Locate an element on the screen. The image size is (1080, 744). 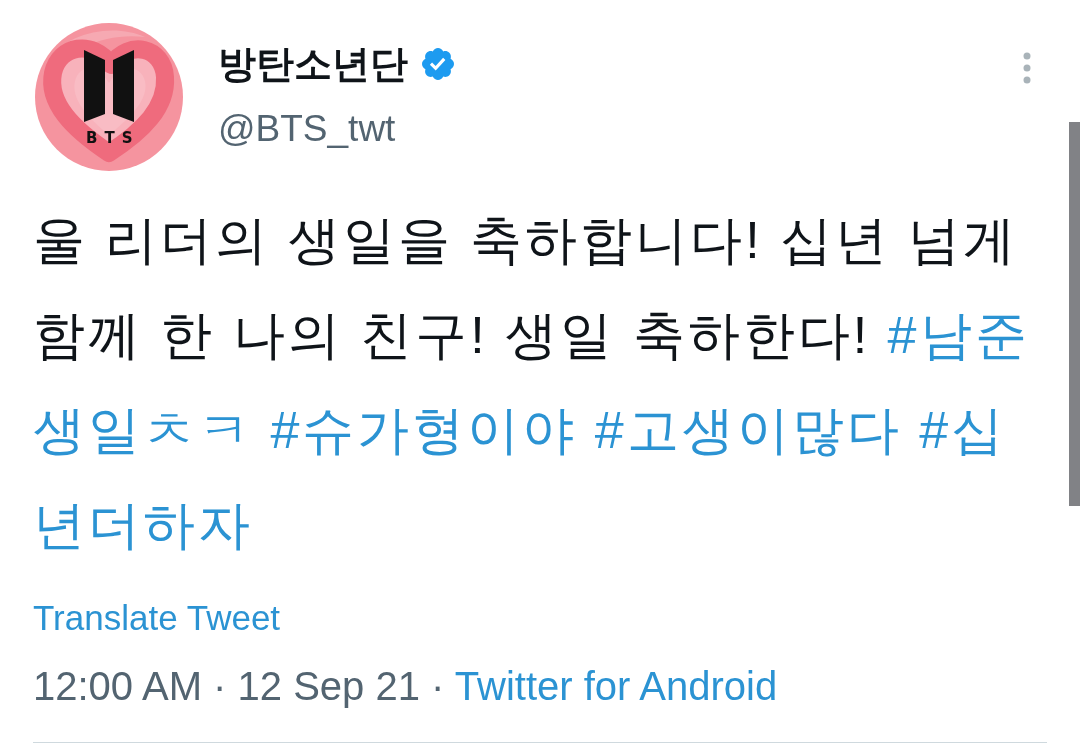
display-name: 방탄소년단 is located at coordinates (313, 64).